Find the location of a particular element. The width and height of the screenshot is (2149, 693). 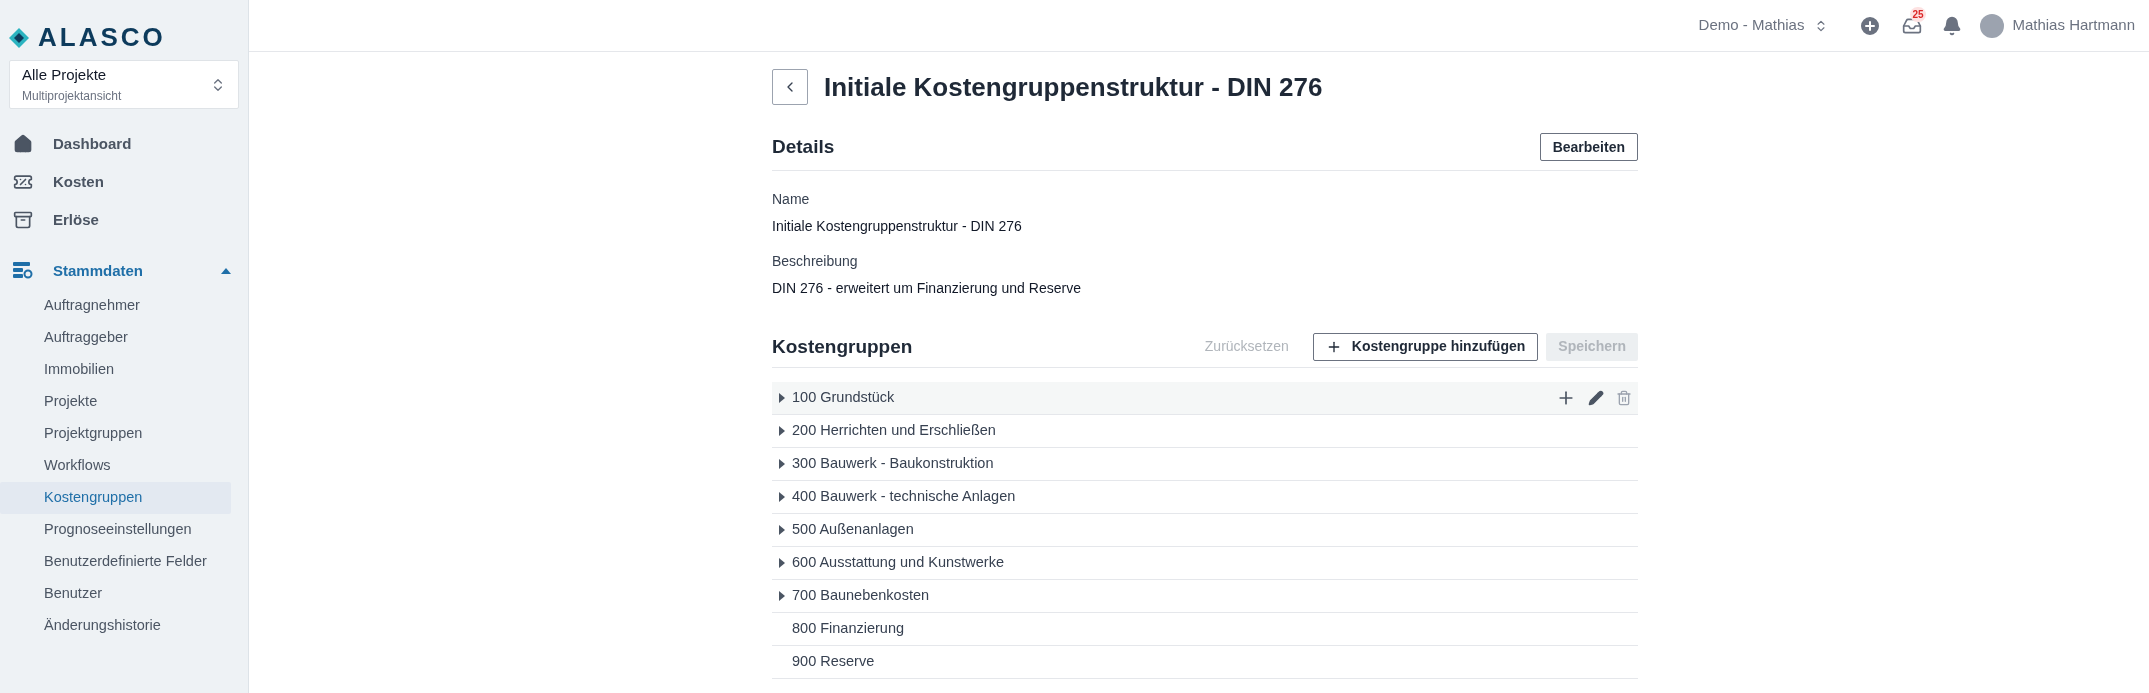

field-value: DIN 276 - erweitert um Finanzierung und Reserve is located at coordinates (927, 288).